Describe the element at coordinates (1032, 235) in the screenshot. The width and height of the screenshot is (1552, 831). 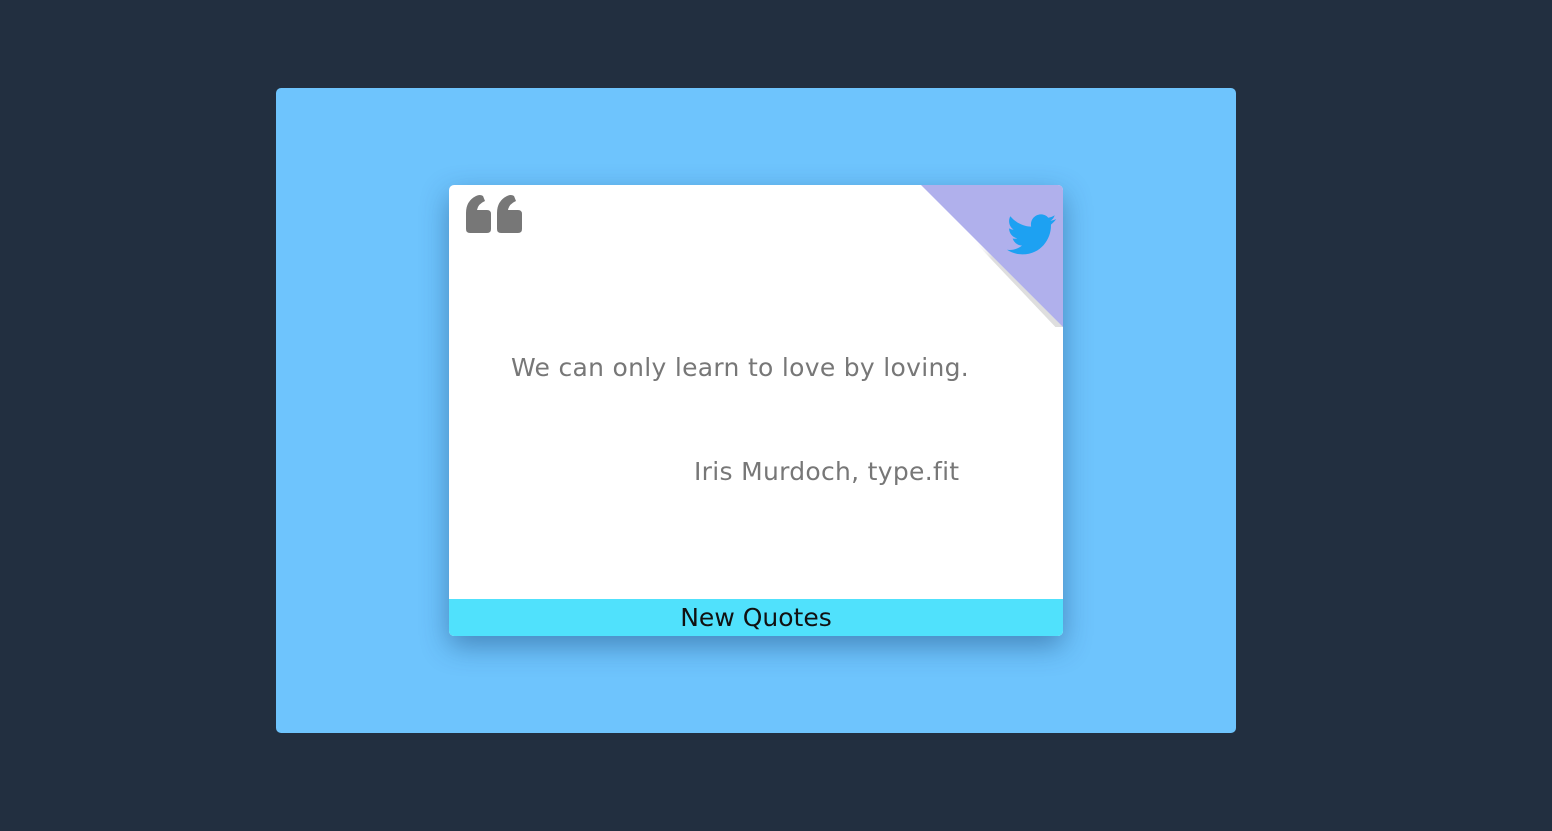
I see `twitter-icon` at that location.